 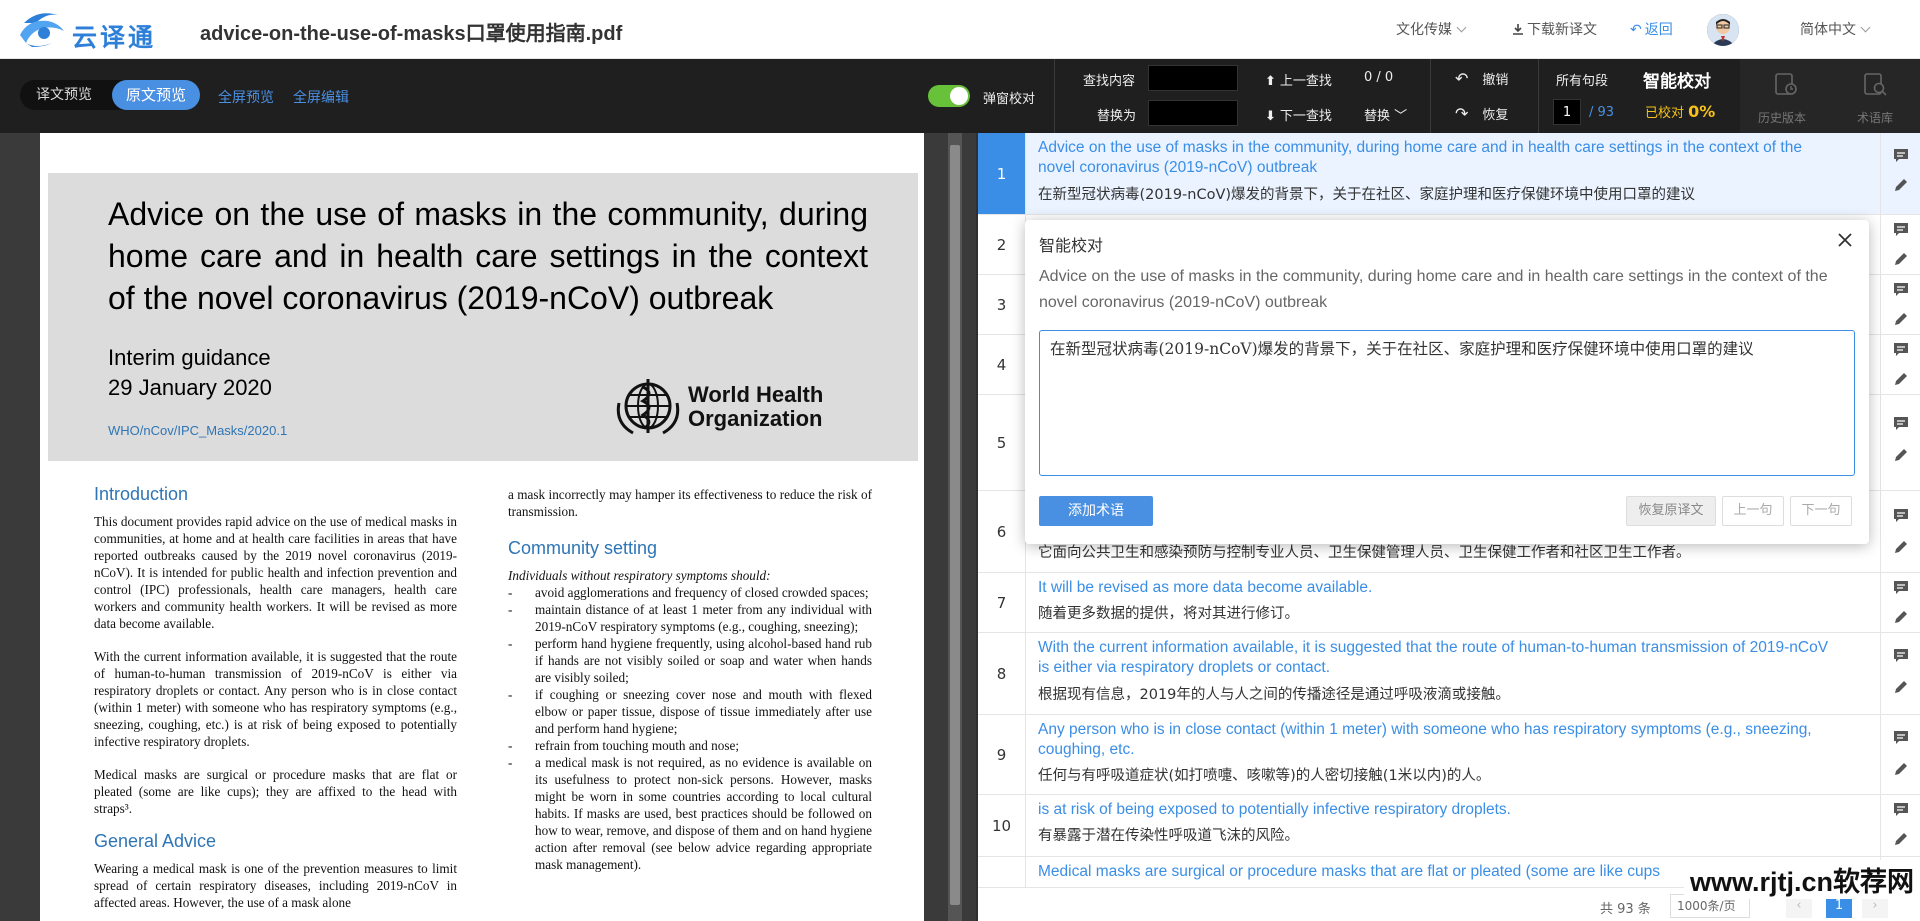 What do you see at coordinates (1002, 872) in the screenshot?
I see `segment-number` at bounding box center [1002, 872].